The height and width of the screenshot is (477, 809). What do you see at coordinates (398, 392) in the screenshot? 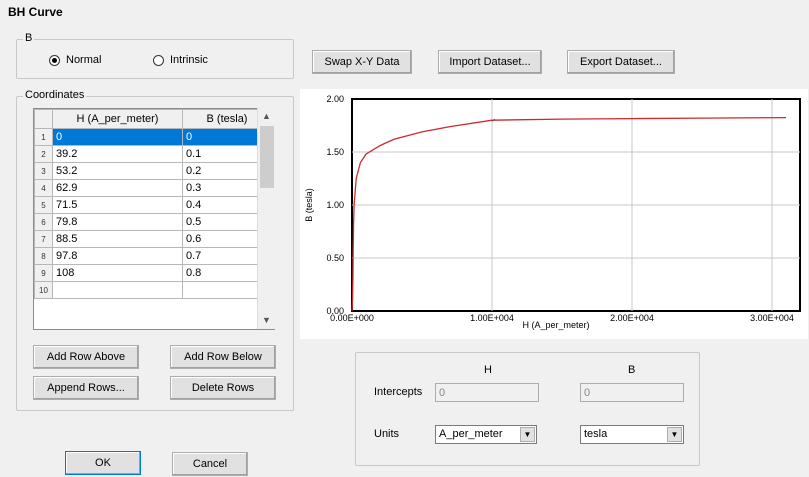
I see `intercepts-label: Intercepts` at bounding box center [398, 392].